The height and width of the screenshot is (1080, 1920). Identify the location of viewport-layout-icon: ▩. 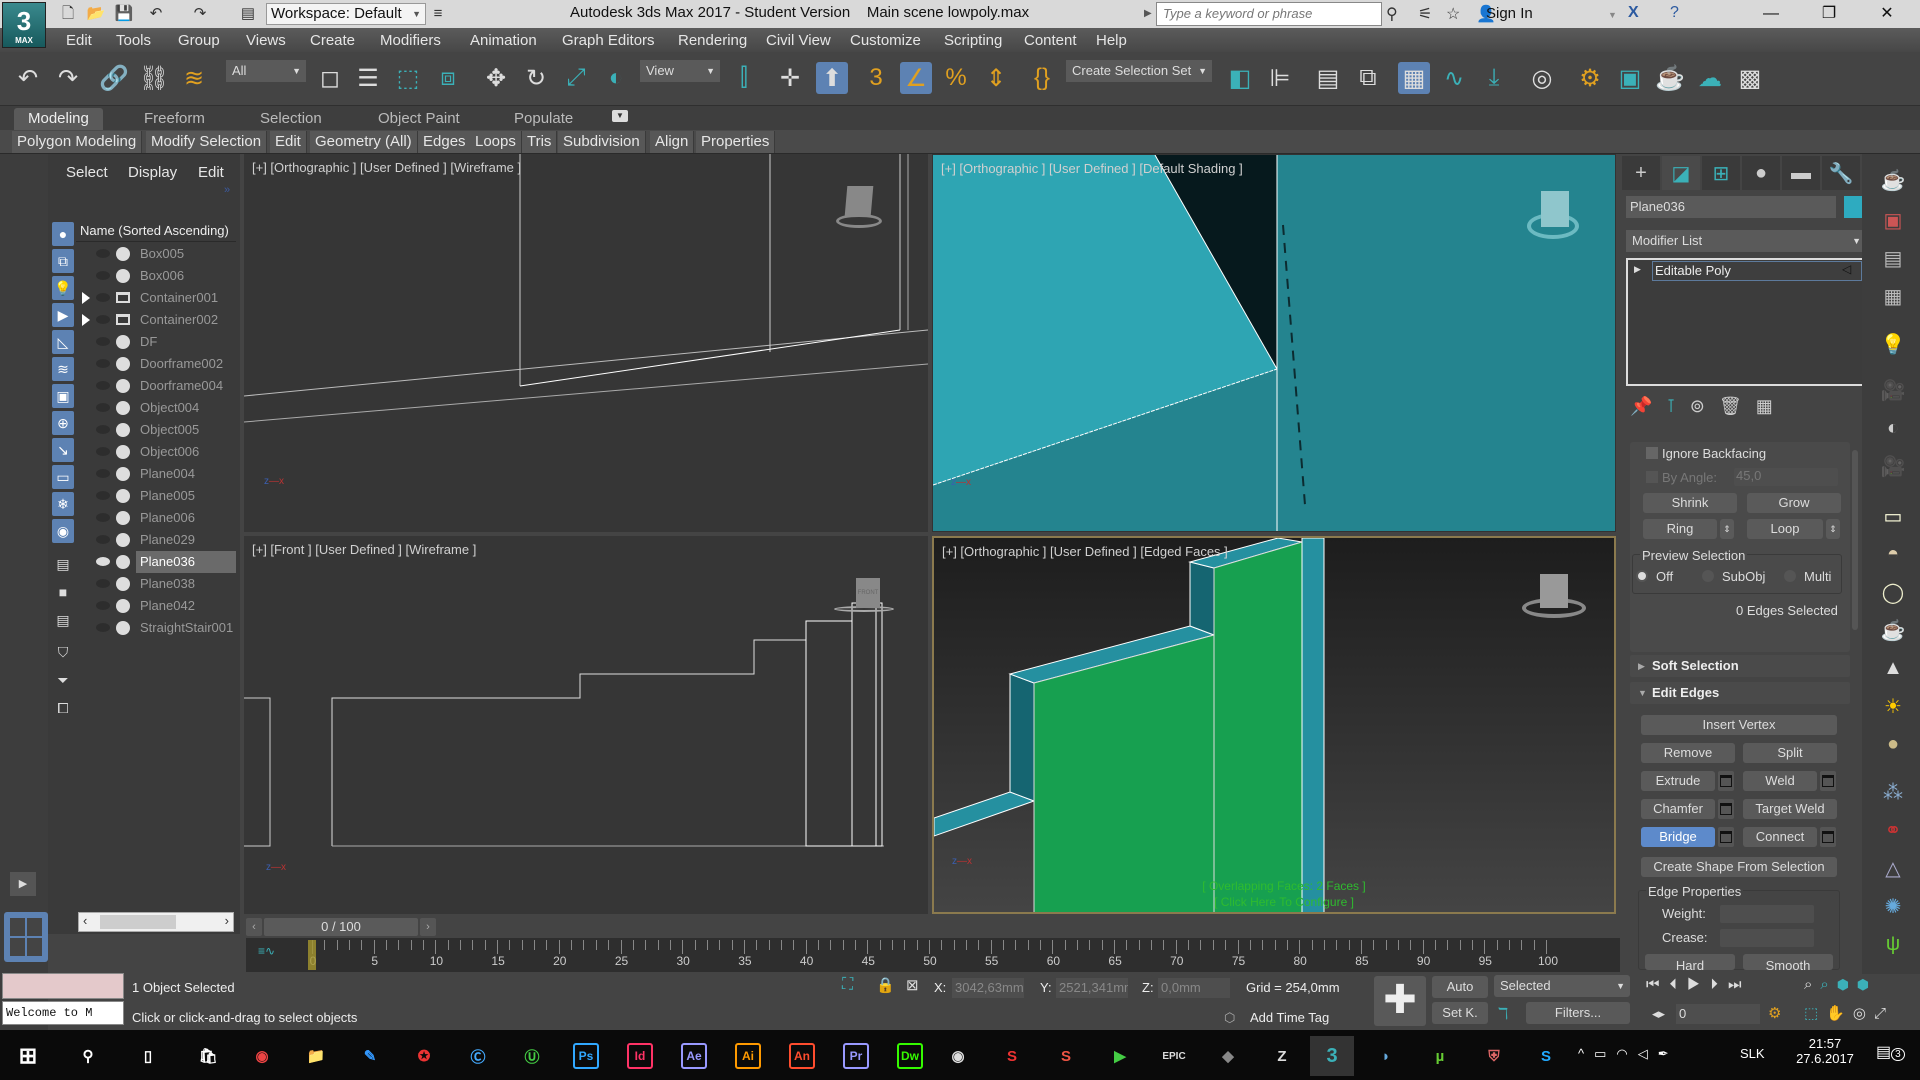
(1750, 78).